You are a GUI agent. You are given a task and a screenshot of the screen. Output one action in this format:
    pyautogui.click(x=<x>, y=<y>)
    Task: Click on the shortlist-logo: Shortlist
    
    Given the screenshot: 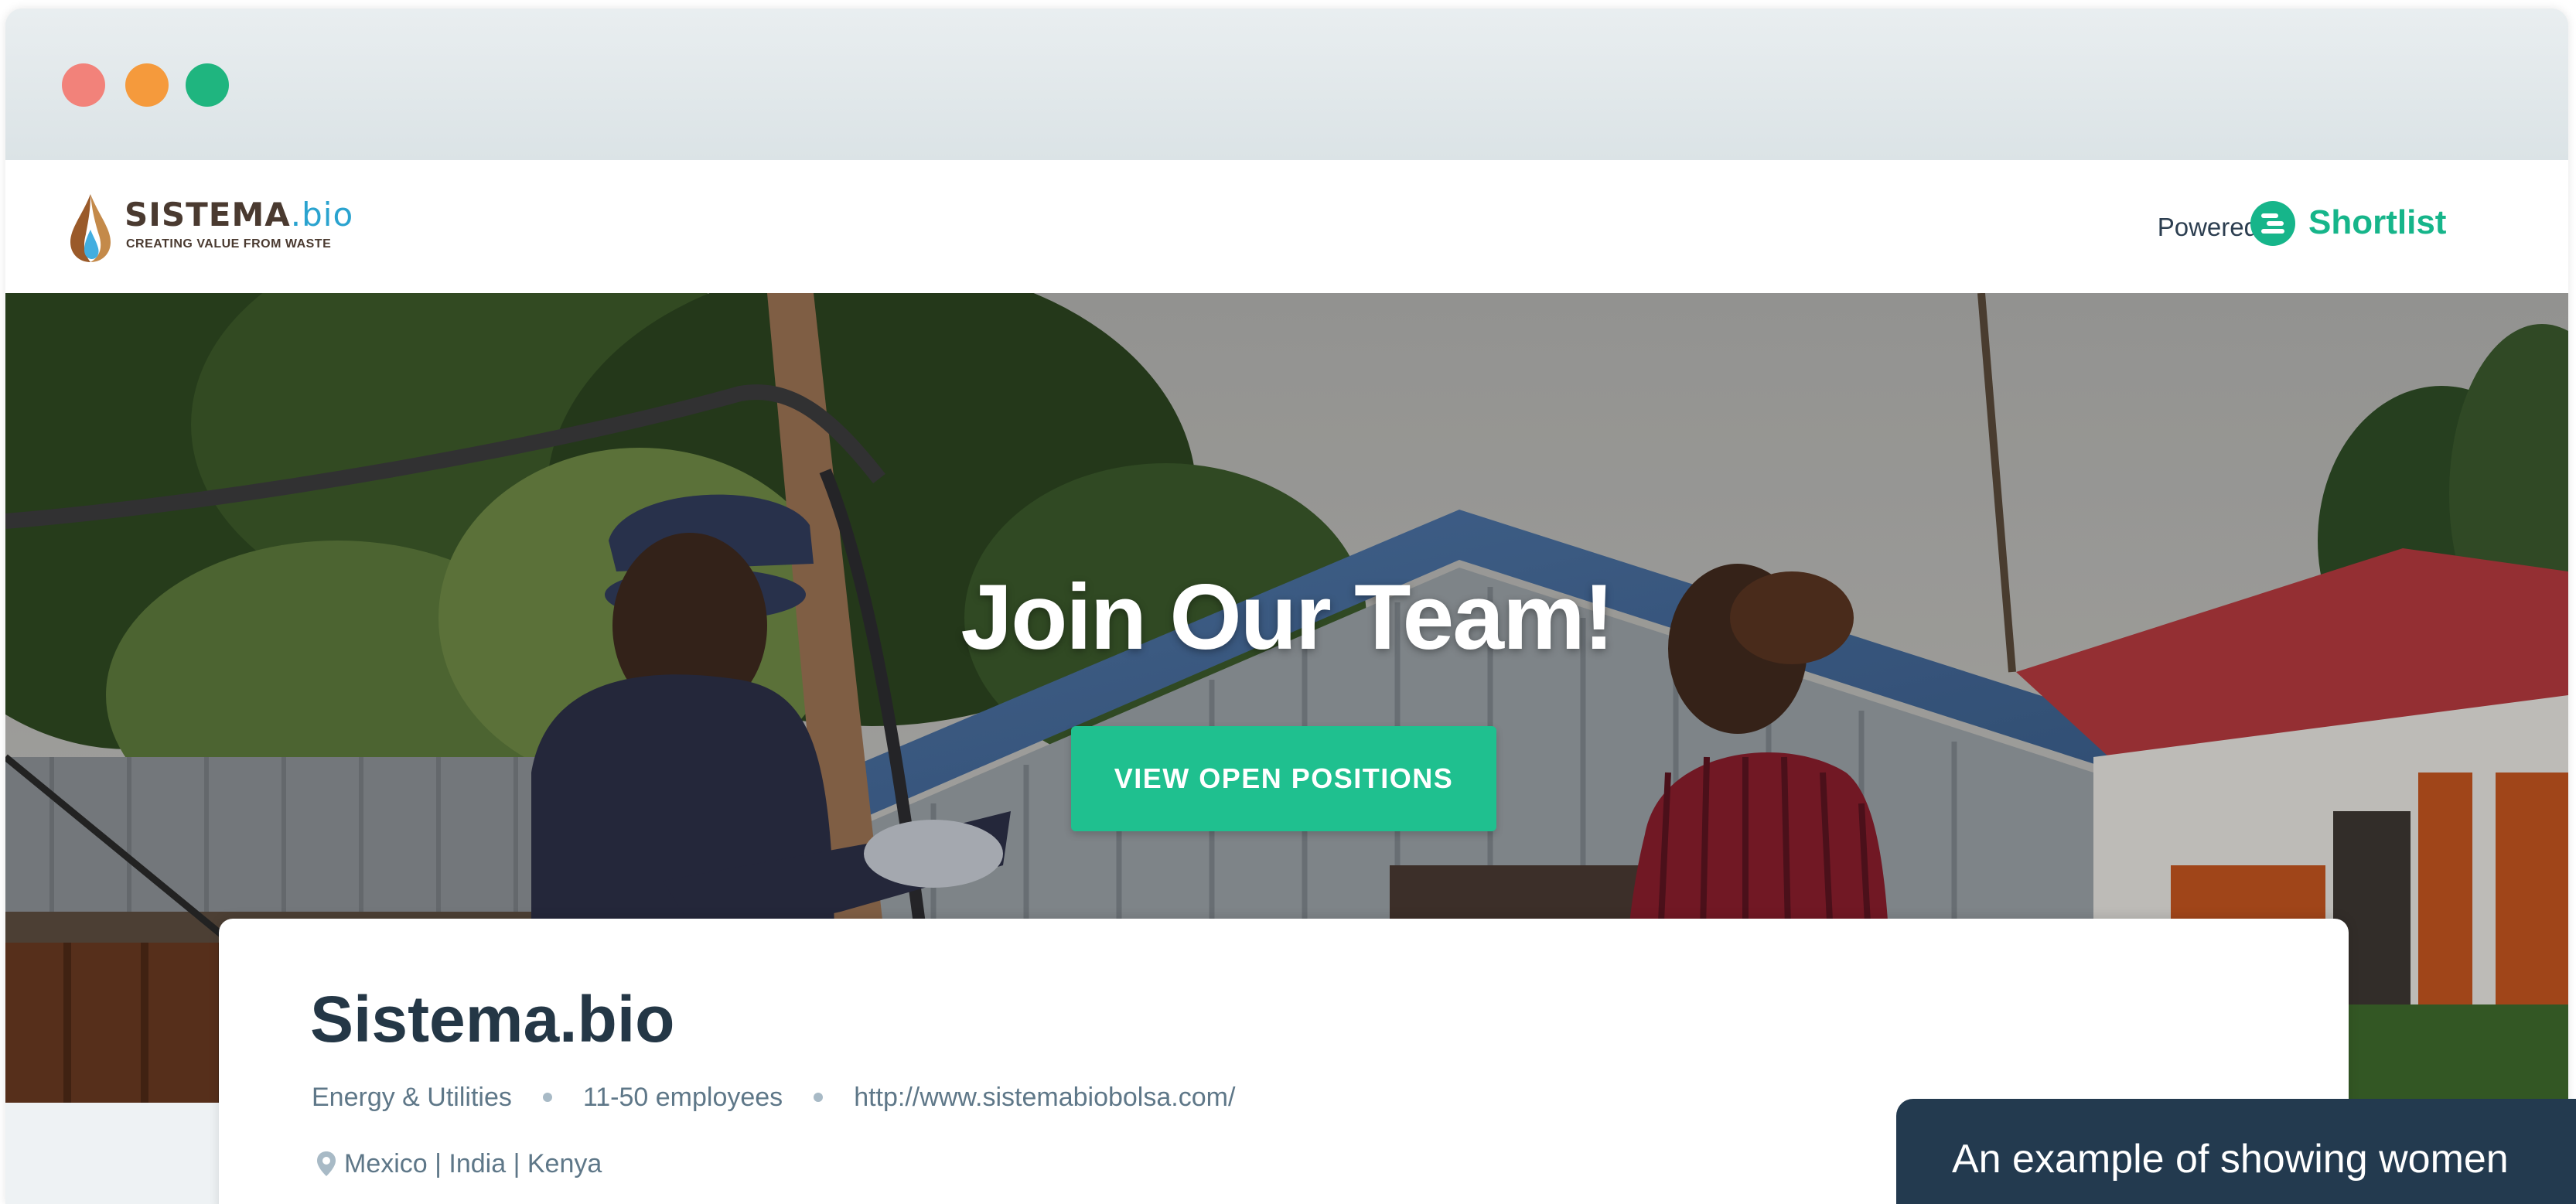 What is the action you would take?
    pyautogui.click(x=2375, y=223)
    